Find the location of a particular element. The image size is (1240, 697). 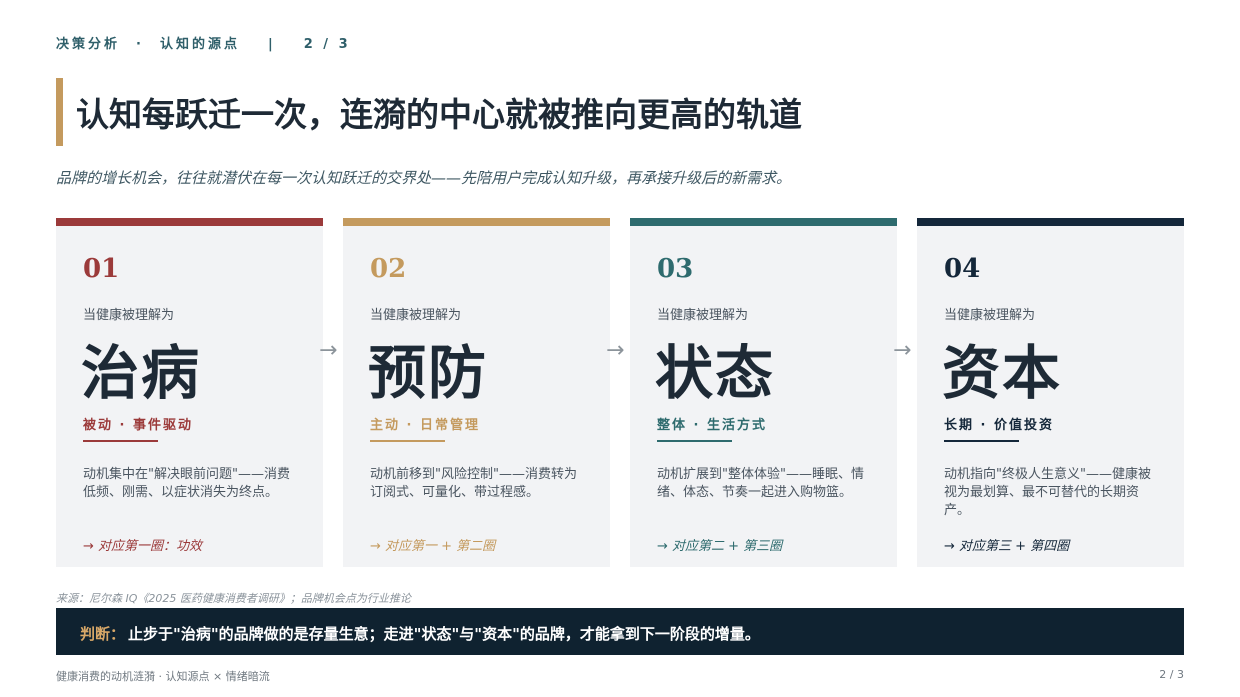

card-description: 动机指向"终极人生意义"——健康被视为最划算、最不可替代的长期资产。 is located at coordinates (1047, 492).